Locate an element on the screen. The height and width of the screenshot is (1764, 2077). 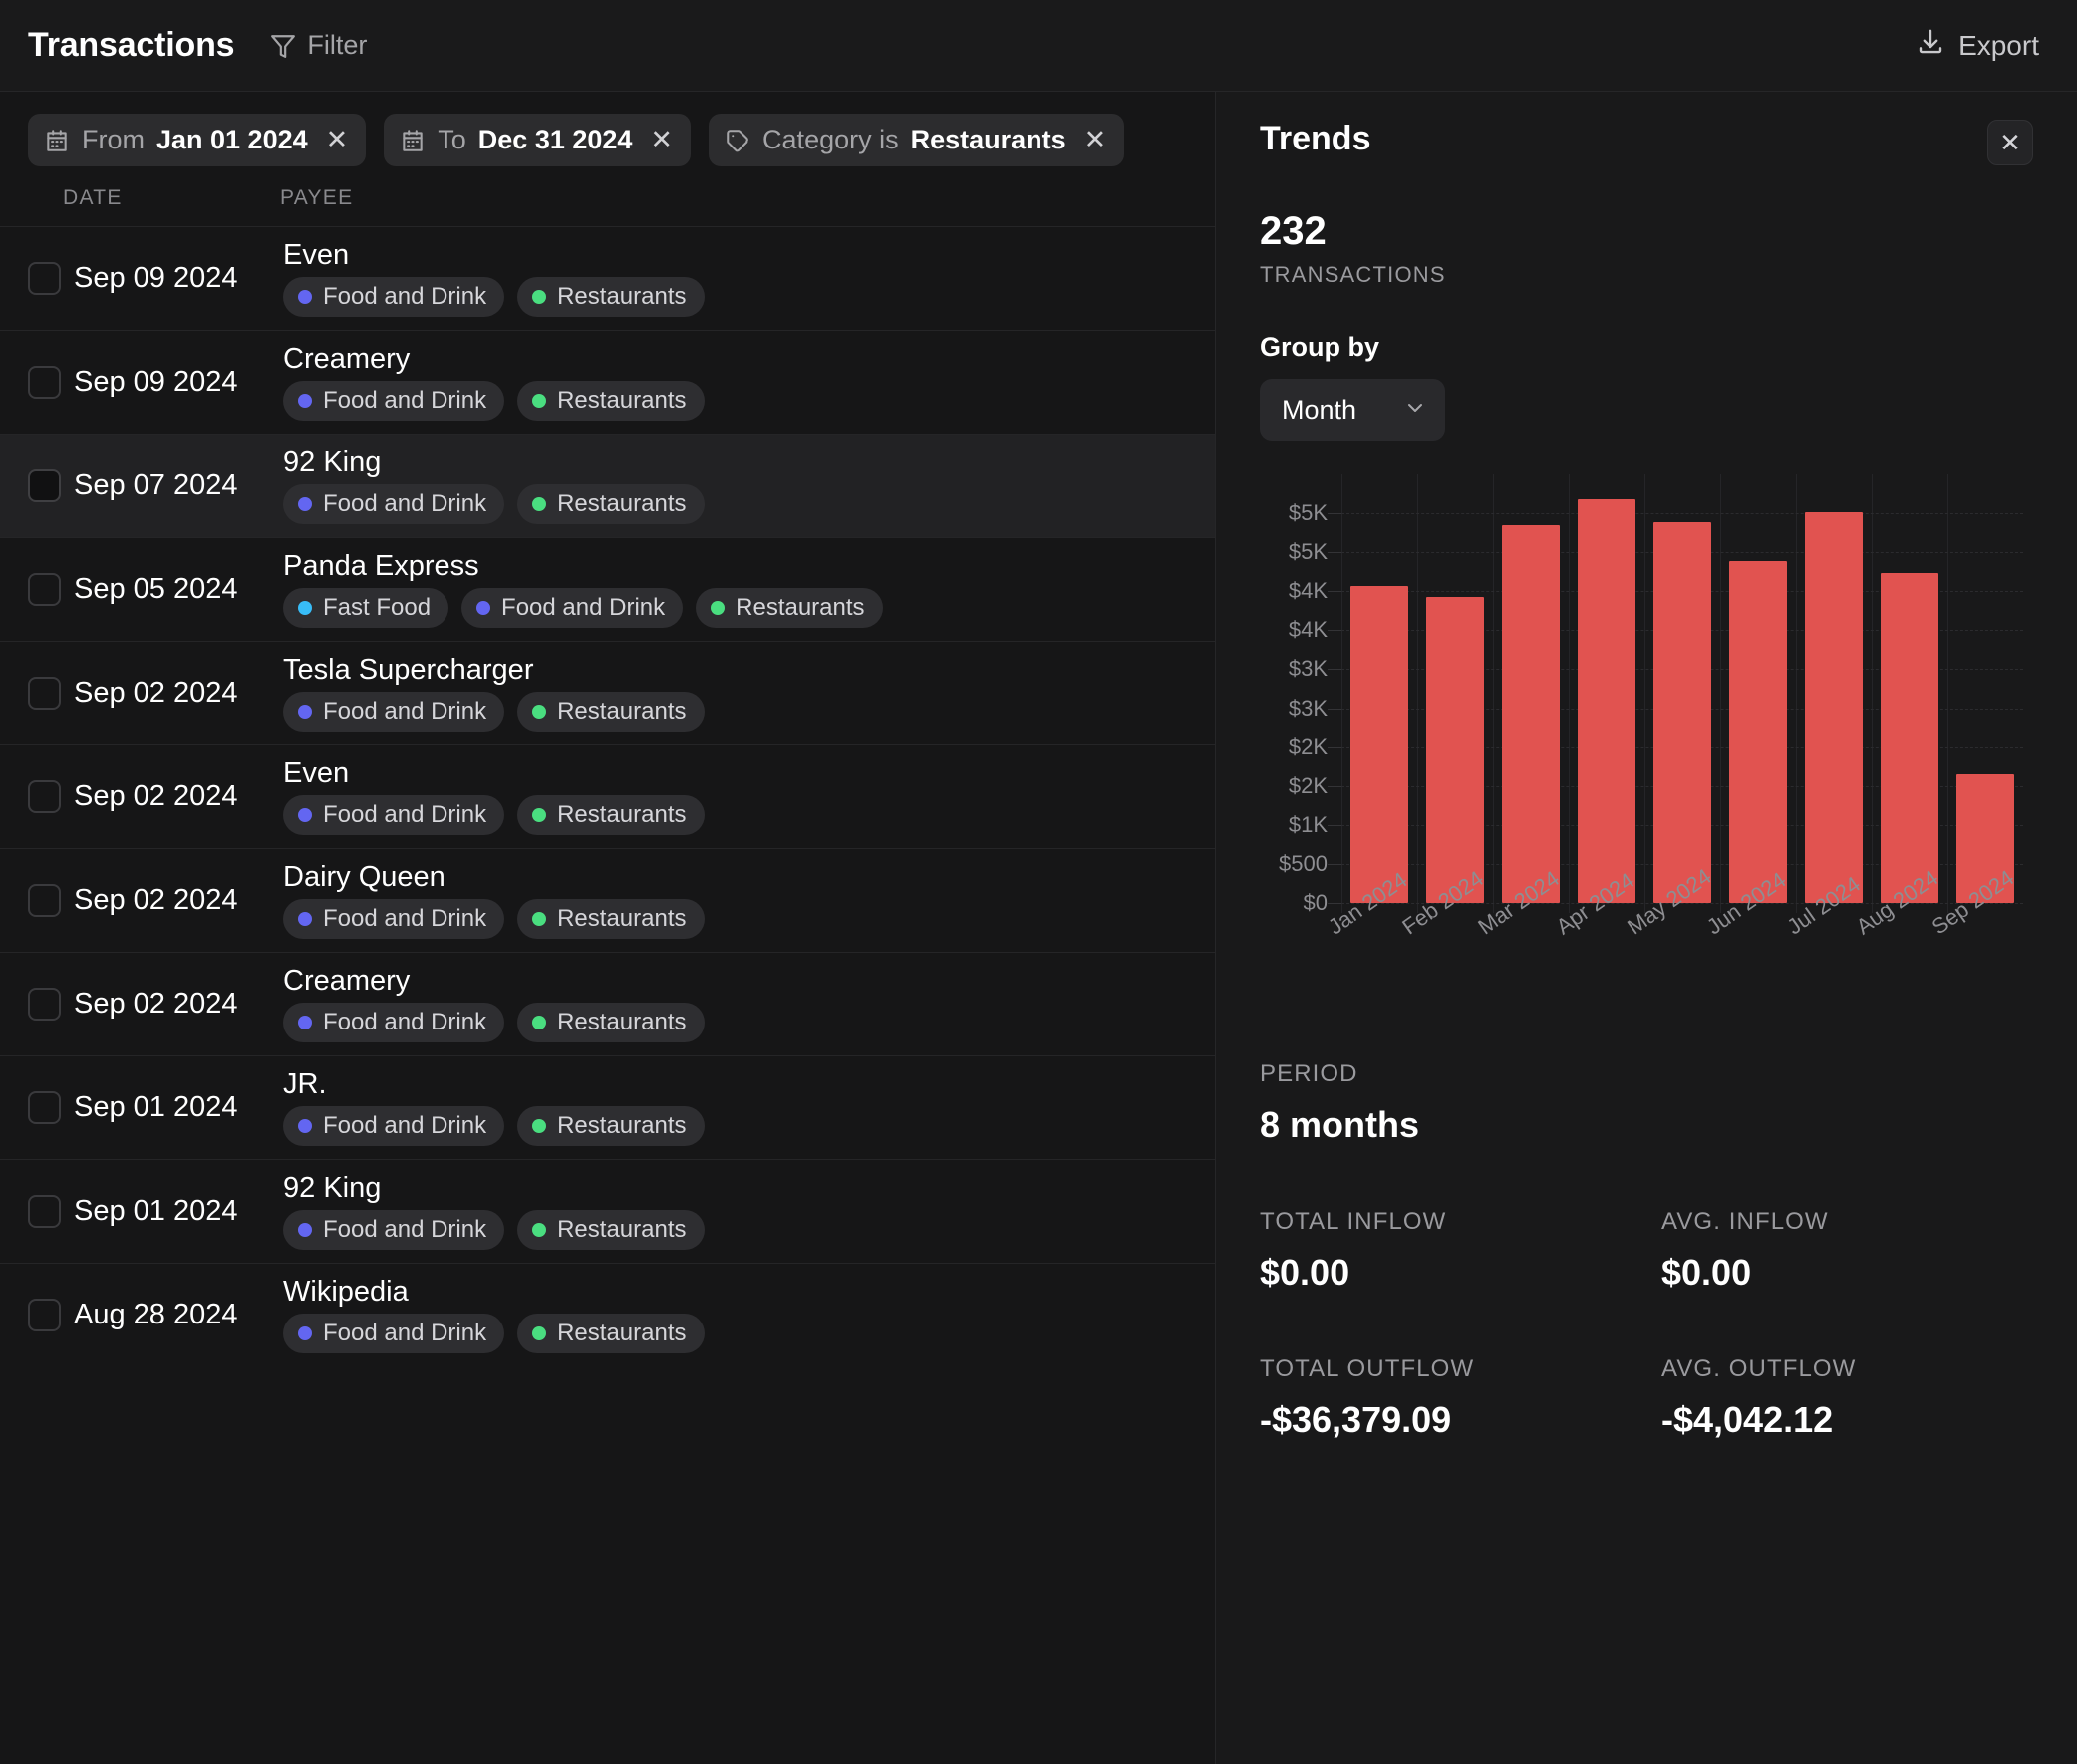
payee-name: Even is located at coordinates (316, 772).